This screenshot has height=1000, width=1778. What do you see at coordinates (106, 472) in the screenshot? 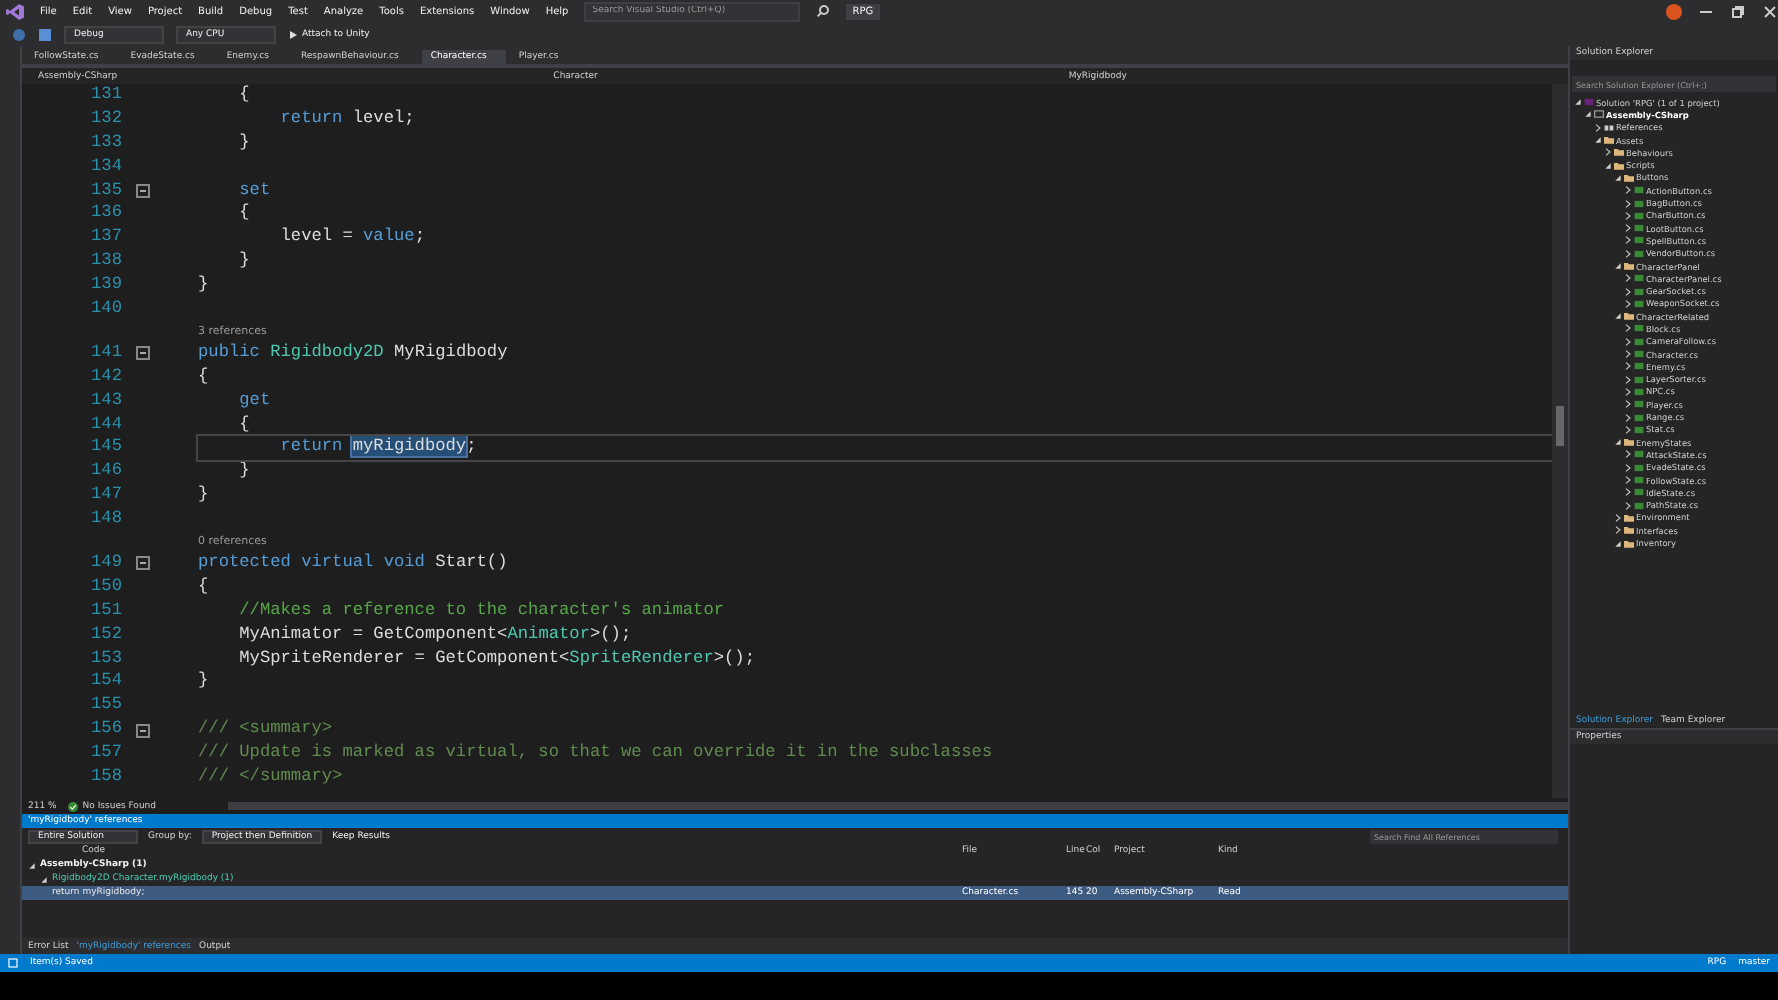
I see `line-number: 146` at bounding box center [106, 472].